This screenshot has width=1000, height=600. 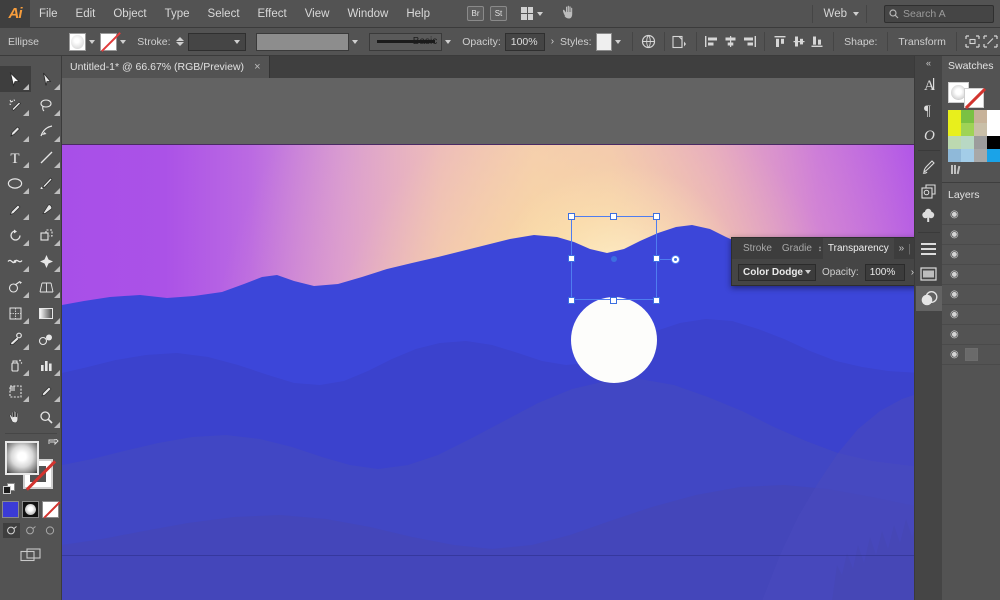 I want to click on draw-inside-button, so click(x=49, y=530).